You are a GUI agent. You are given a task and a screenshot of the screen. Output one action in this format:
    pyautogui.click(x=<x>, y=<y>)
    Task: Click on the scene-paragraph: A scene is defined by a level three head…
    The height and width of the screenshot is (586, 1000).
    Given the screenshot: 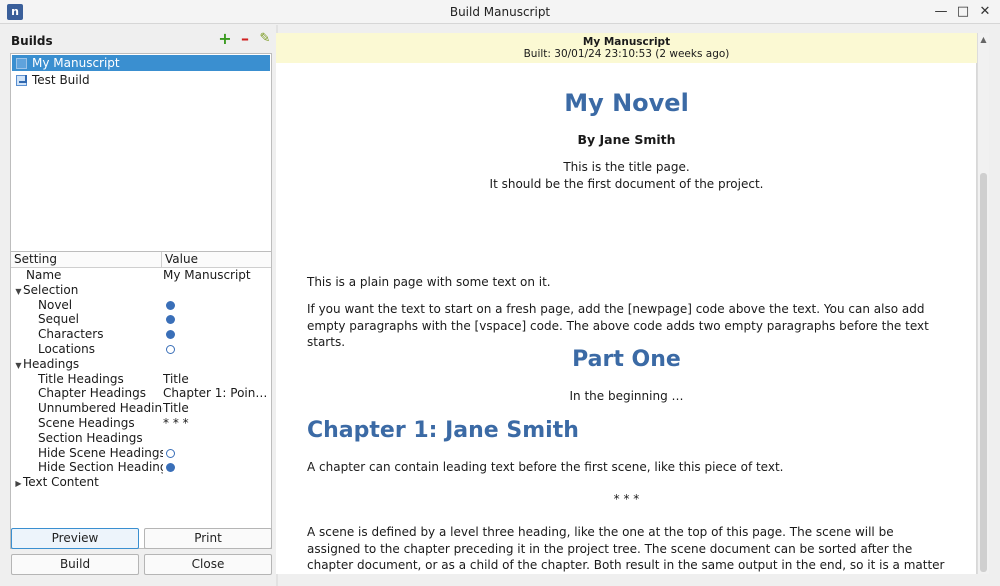 What is the action you would take?
    pyautogui.click(x=626, y=548)
    